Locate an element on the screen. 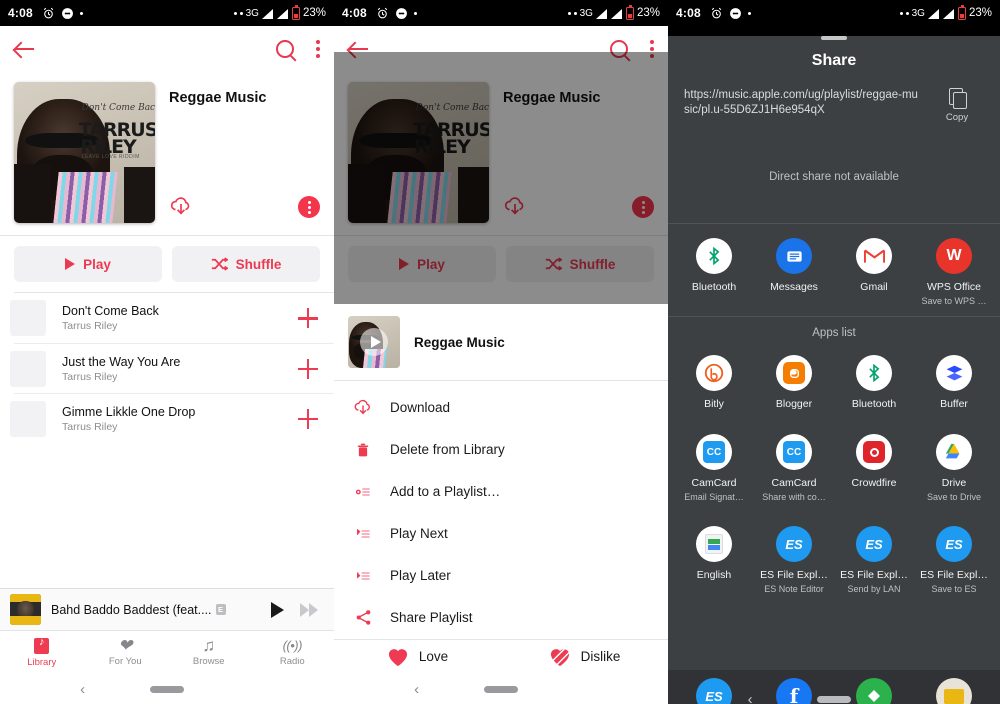 This screenshot has height=704, width=1000. shuffle-button: Shuffle is located at coordinates (246, 264).